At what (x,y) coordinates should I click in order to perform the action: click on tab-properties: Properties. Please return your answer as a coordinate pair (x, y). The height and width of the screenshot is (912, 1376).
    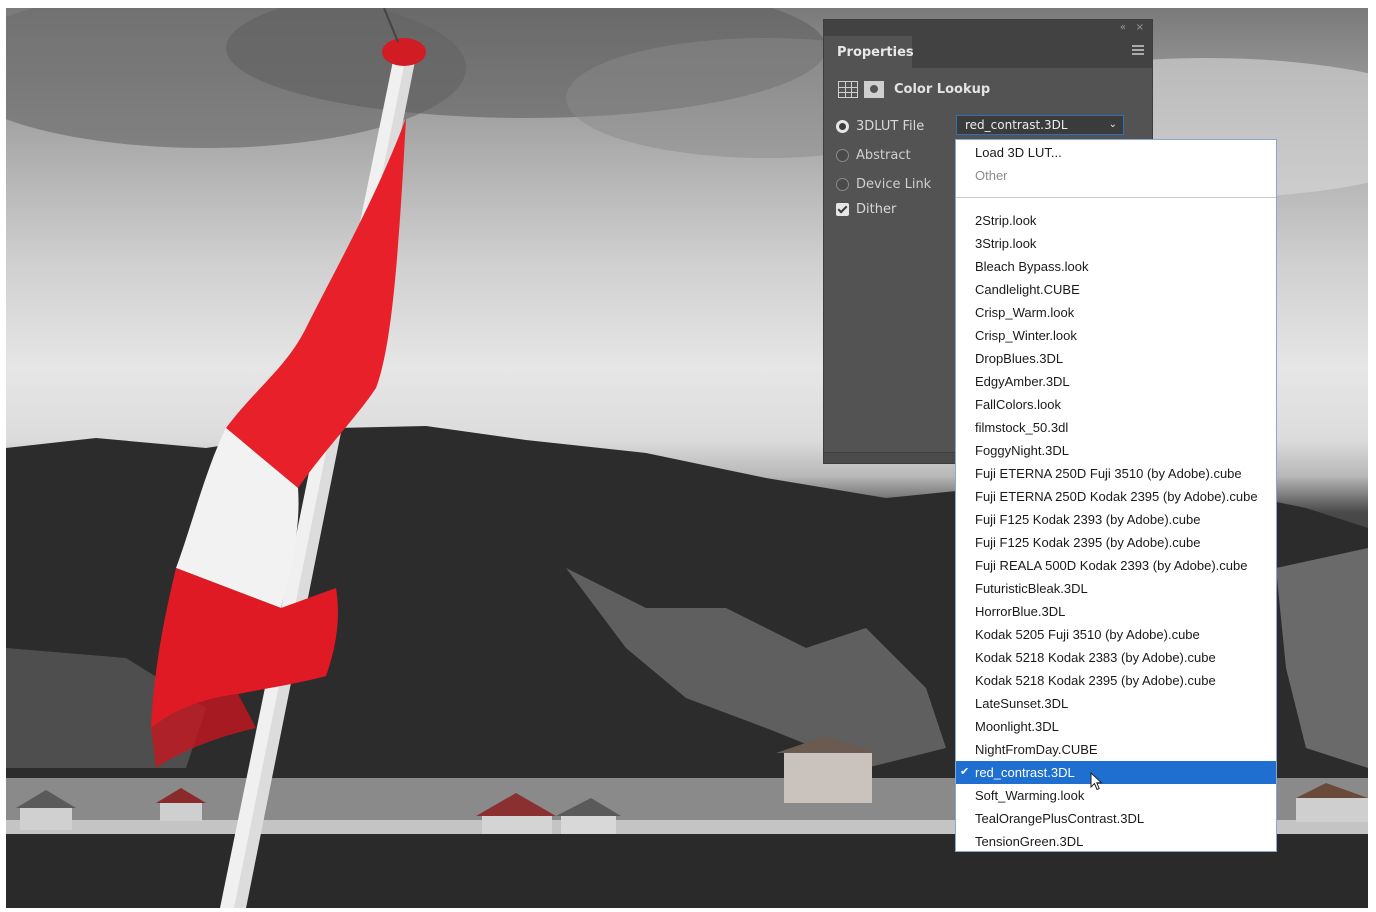
    Looking at the image, I should click on (869, 52).